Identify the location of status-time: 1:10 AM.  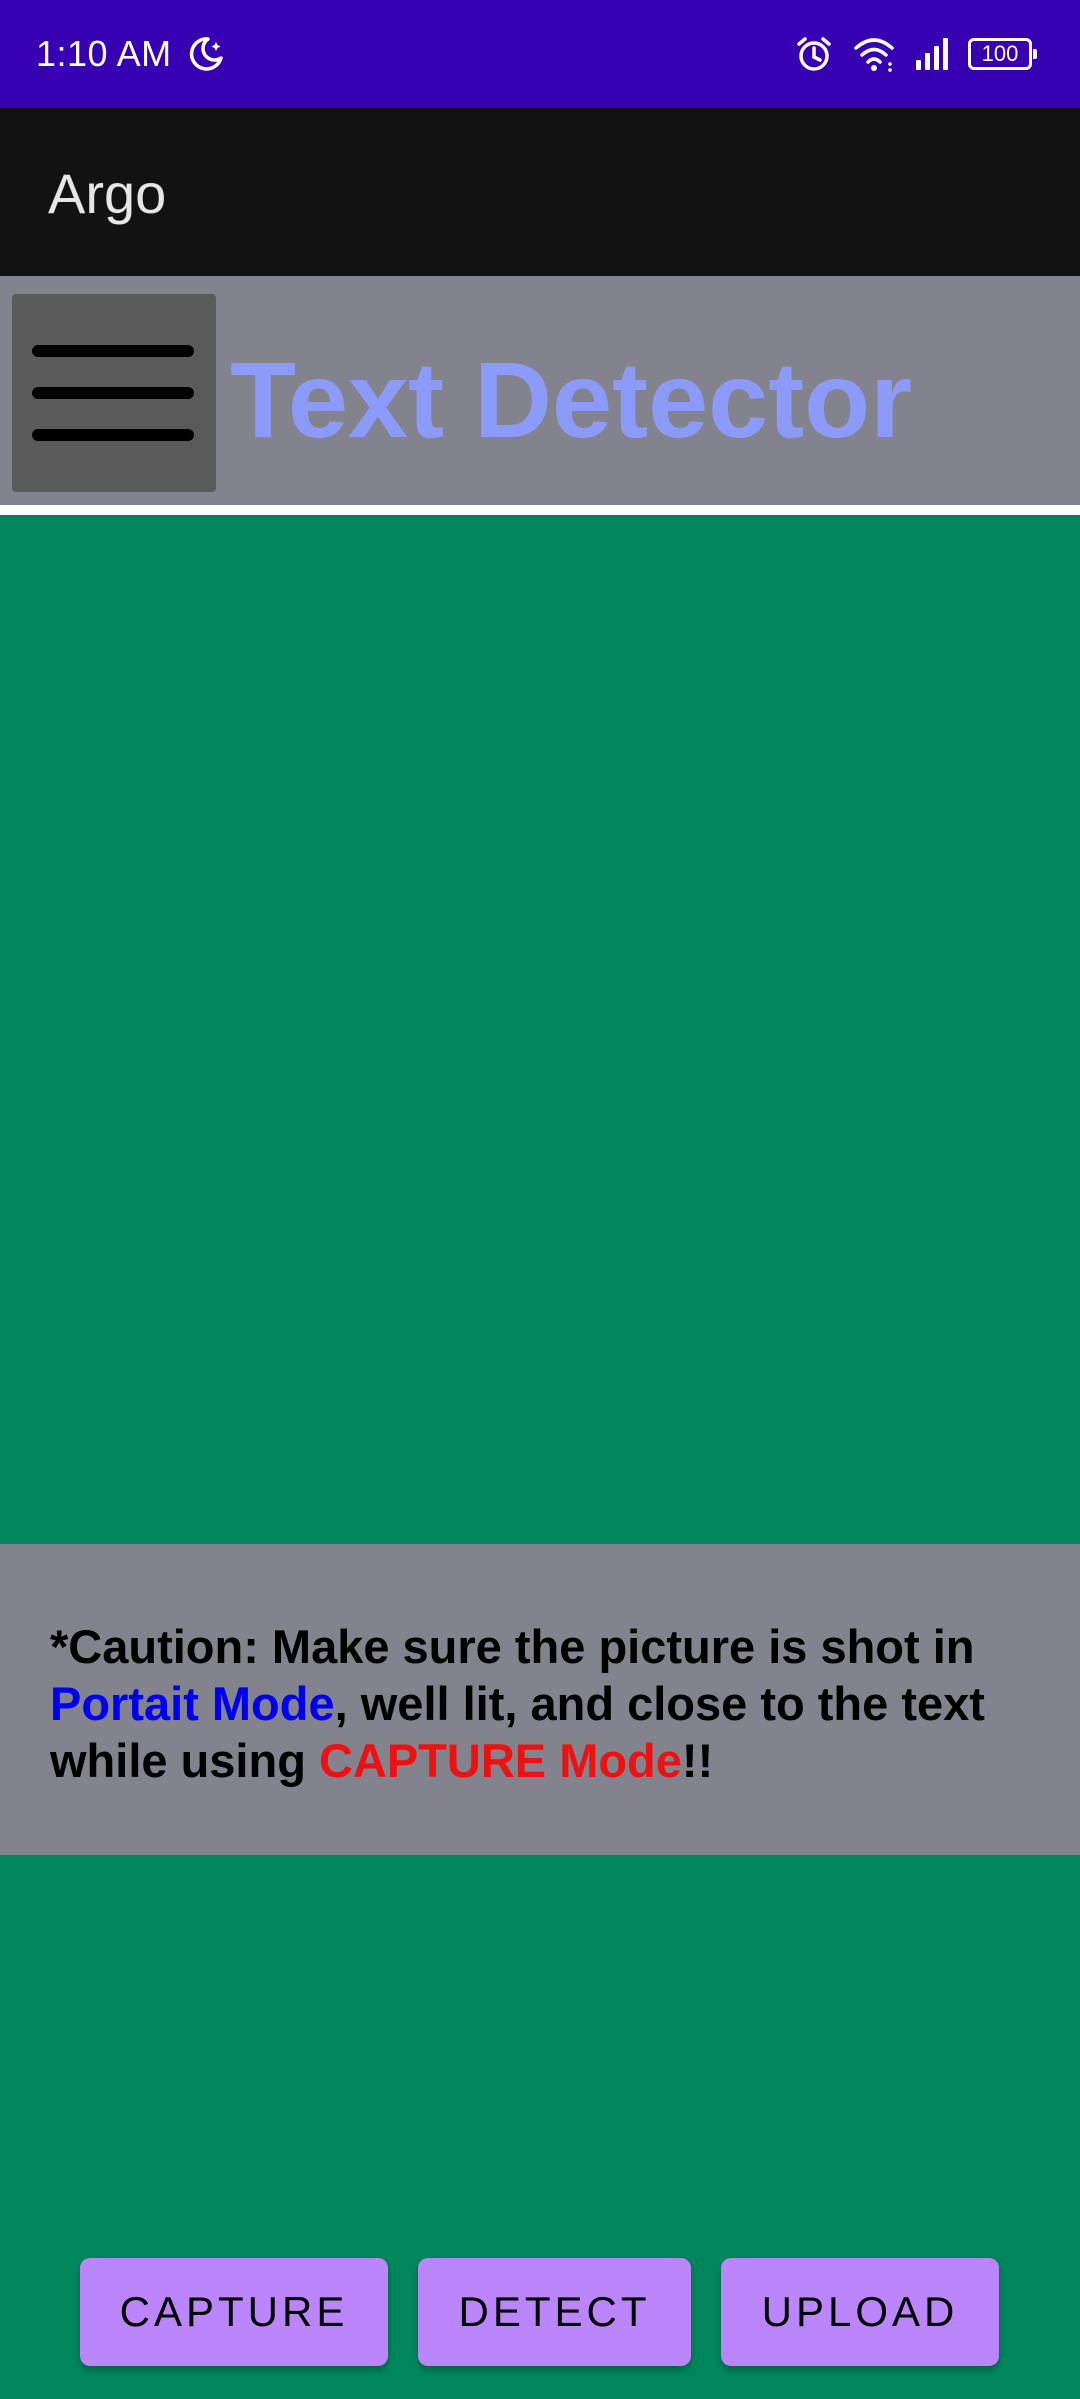
(104, 53).